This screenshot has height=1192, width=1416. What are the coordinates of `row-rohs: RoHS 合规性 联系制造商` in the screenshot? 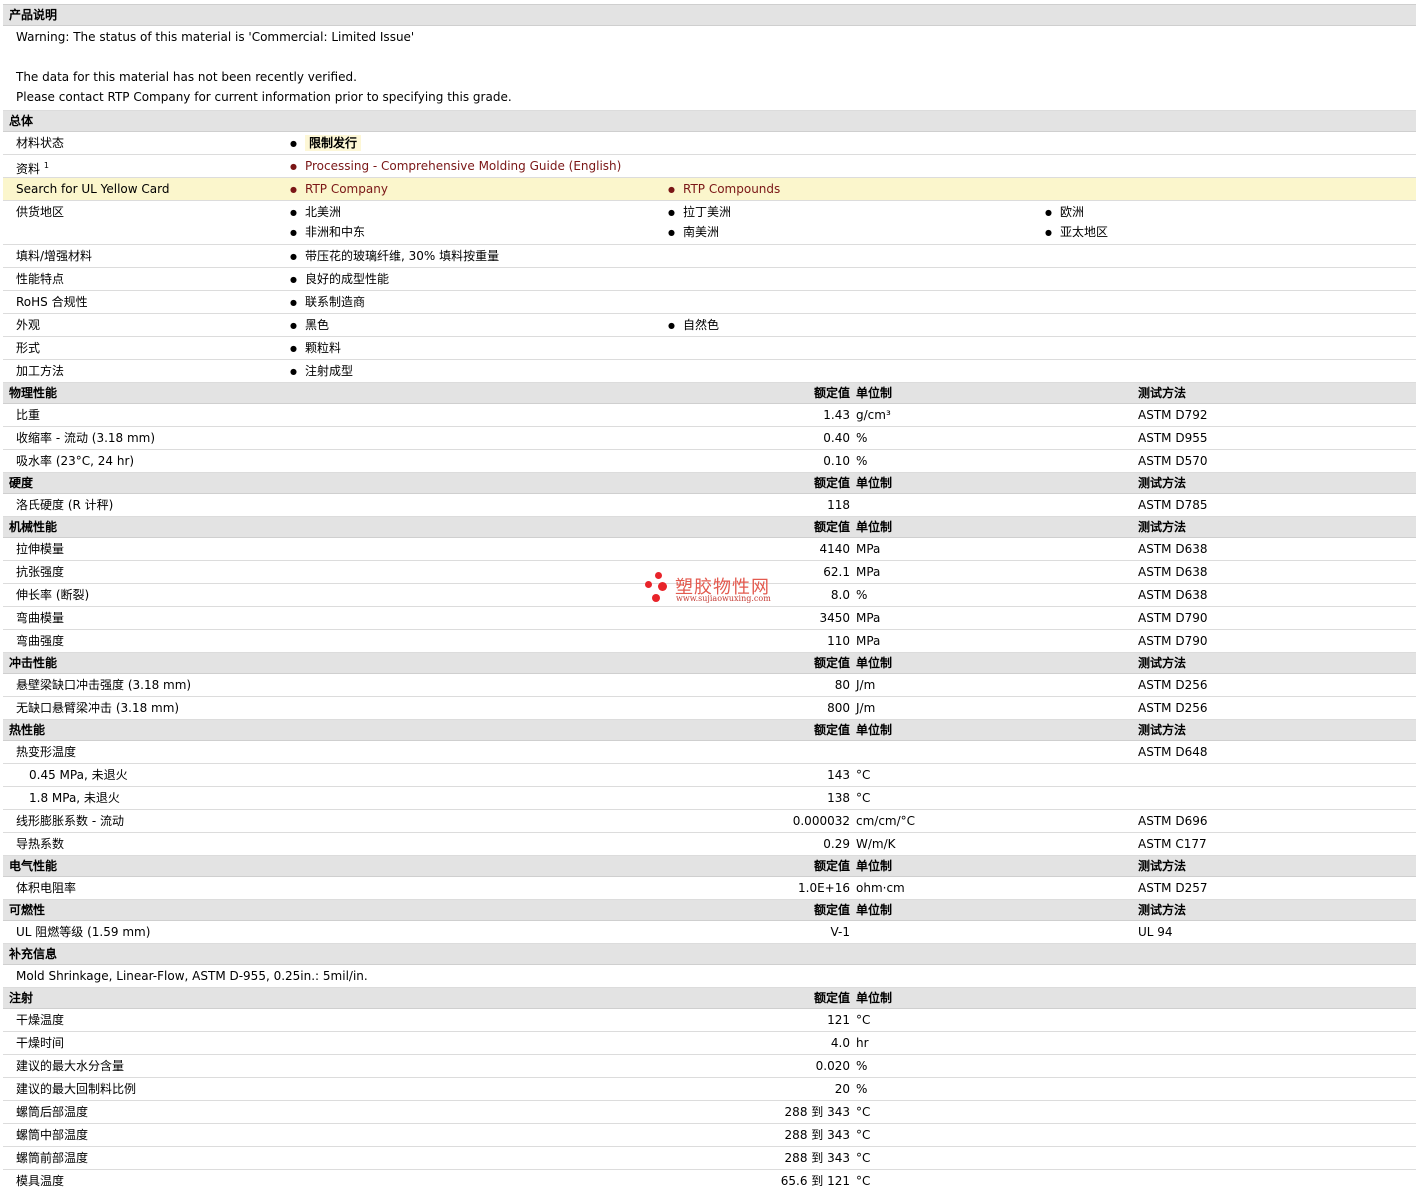 It's located at (709, 302).